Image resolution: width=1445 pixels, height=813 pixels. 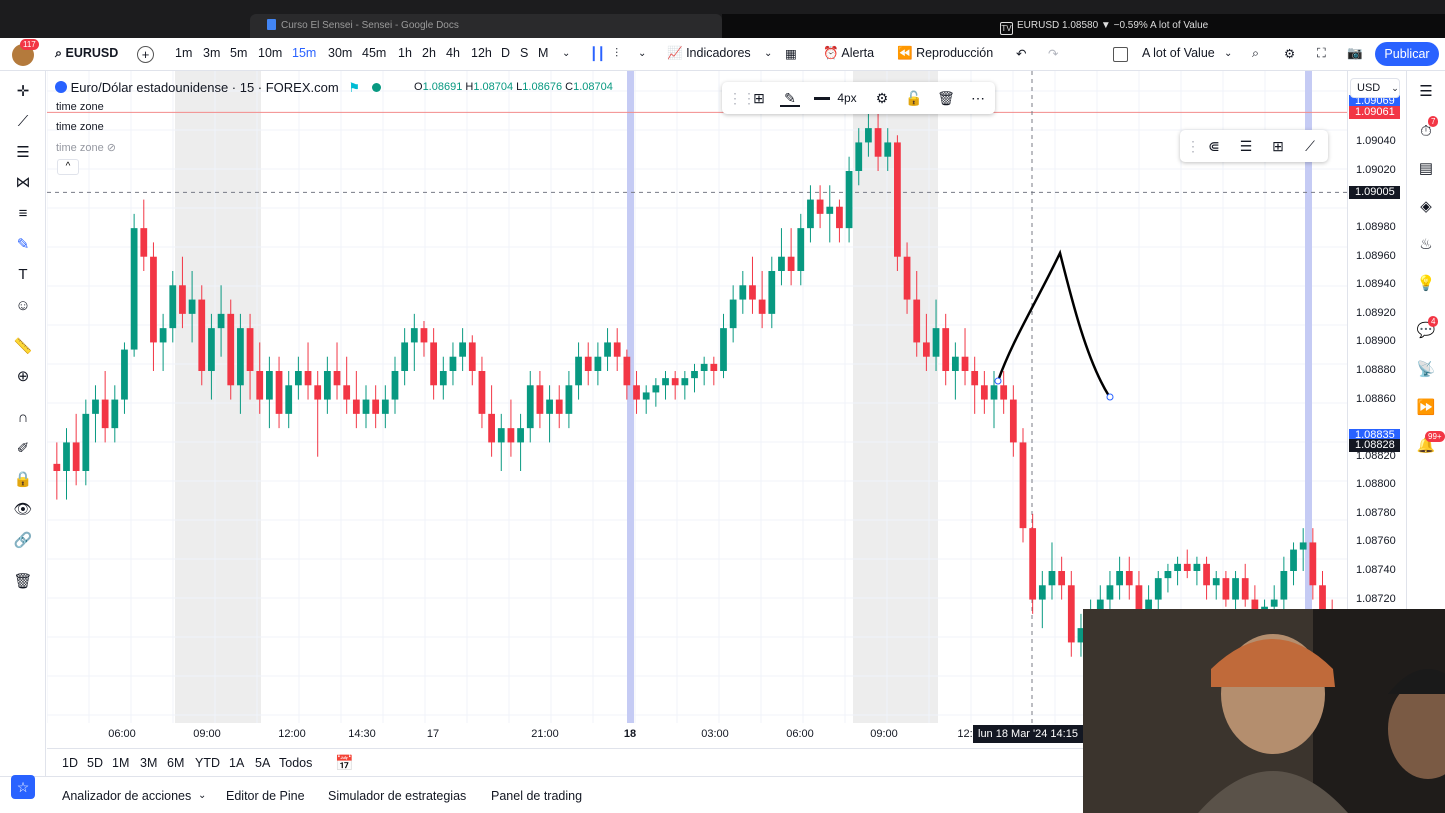 I want to click on layers-icon: ◈, so click(x=1426, y=207).